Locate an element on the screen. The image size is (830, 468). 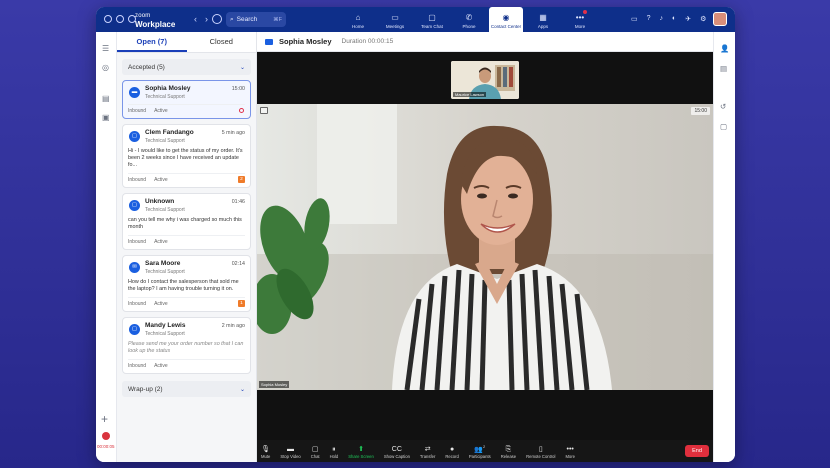
notifications-icon: ♪ is located at coordinates (662, 19).